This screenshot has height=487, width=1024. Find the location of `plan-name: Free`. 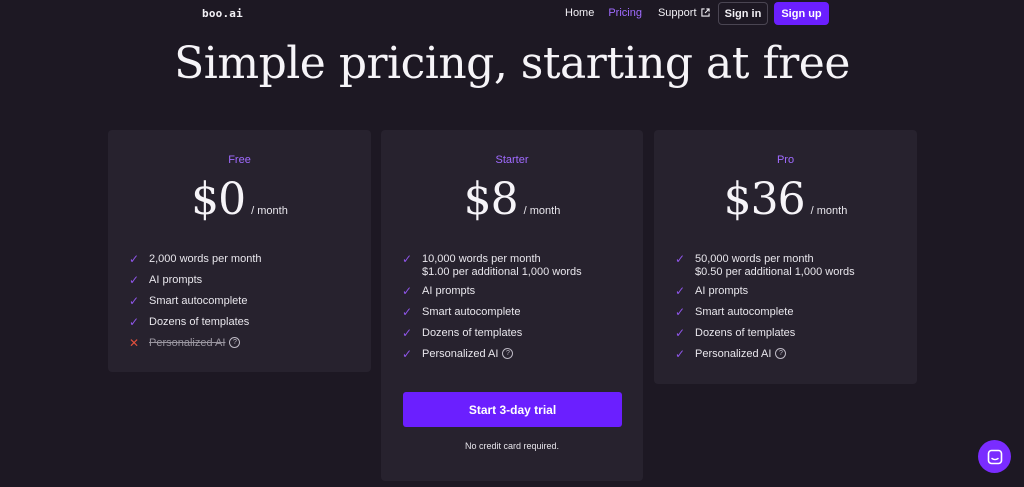

plan-name: Free is located at coordinates (239, 160).